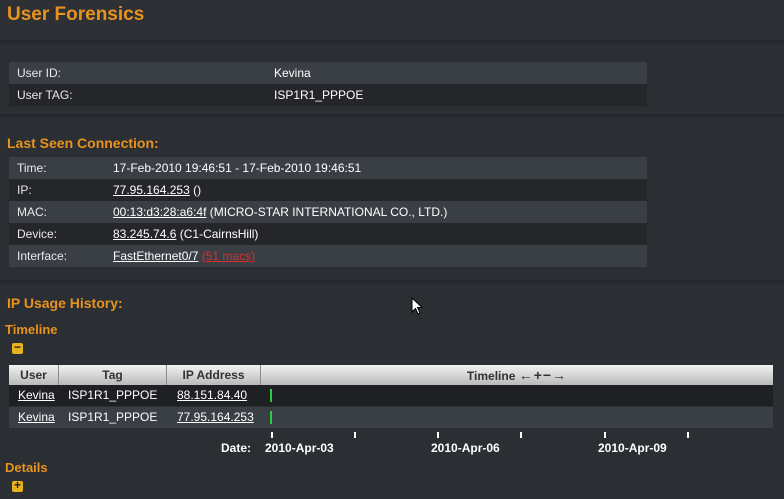 This screenshot has width=784, height=499. I want to click on device-link: 83.245.74.6, so click(144, 234).